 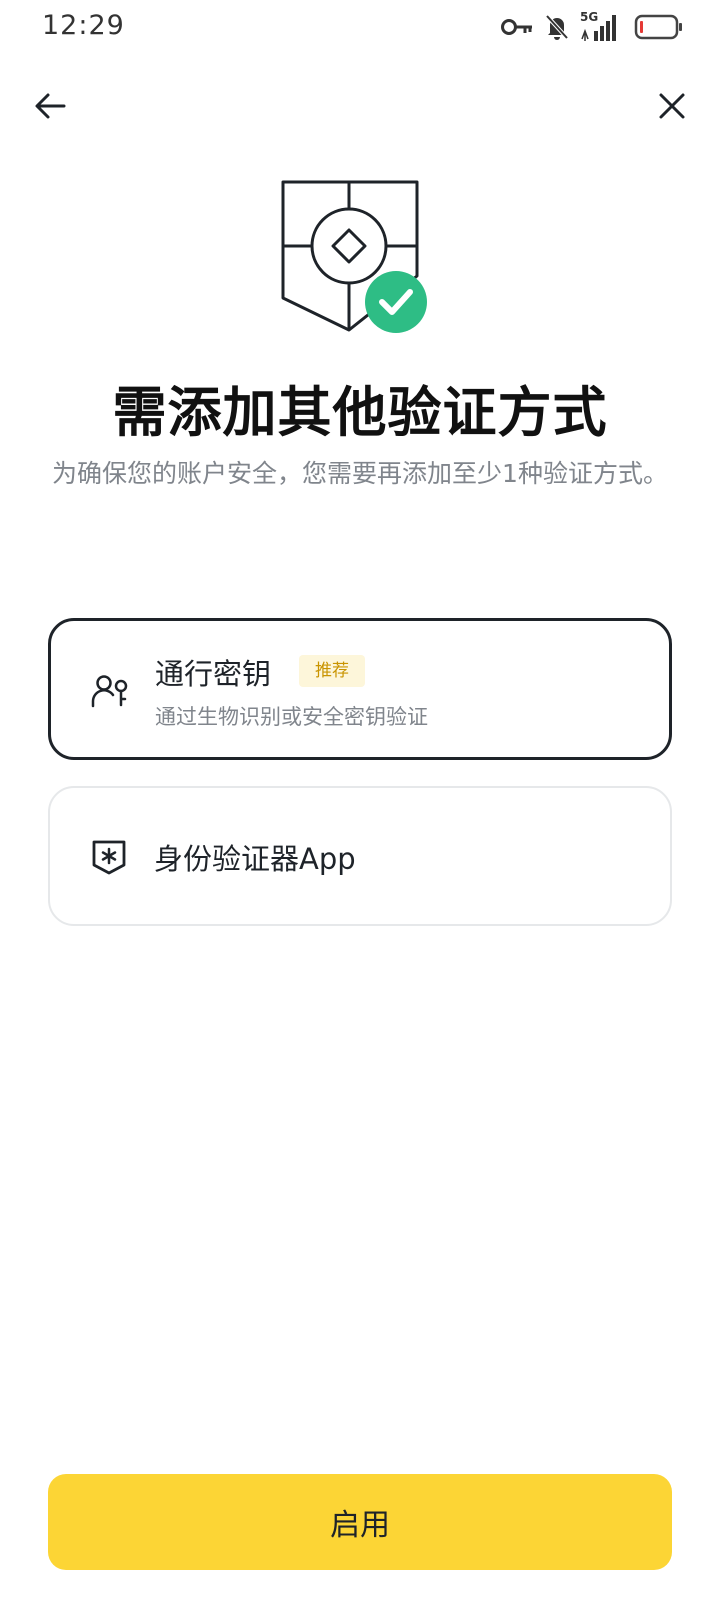 I want to click on close-button, so click(x=672, y=106).